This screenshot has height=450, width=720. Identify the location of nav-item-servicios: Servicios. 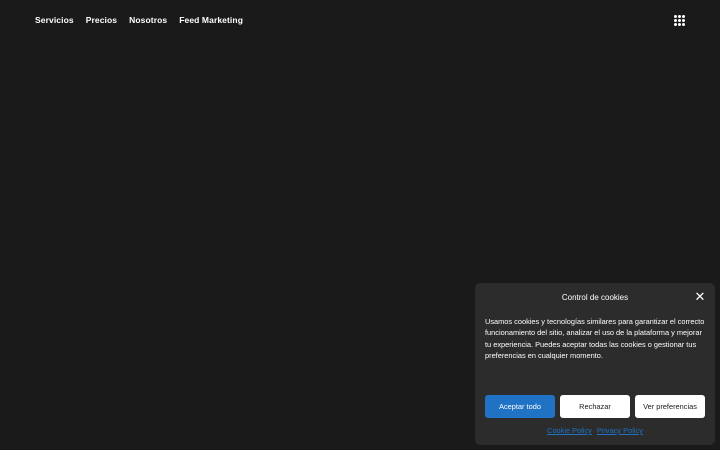
(54, 20).